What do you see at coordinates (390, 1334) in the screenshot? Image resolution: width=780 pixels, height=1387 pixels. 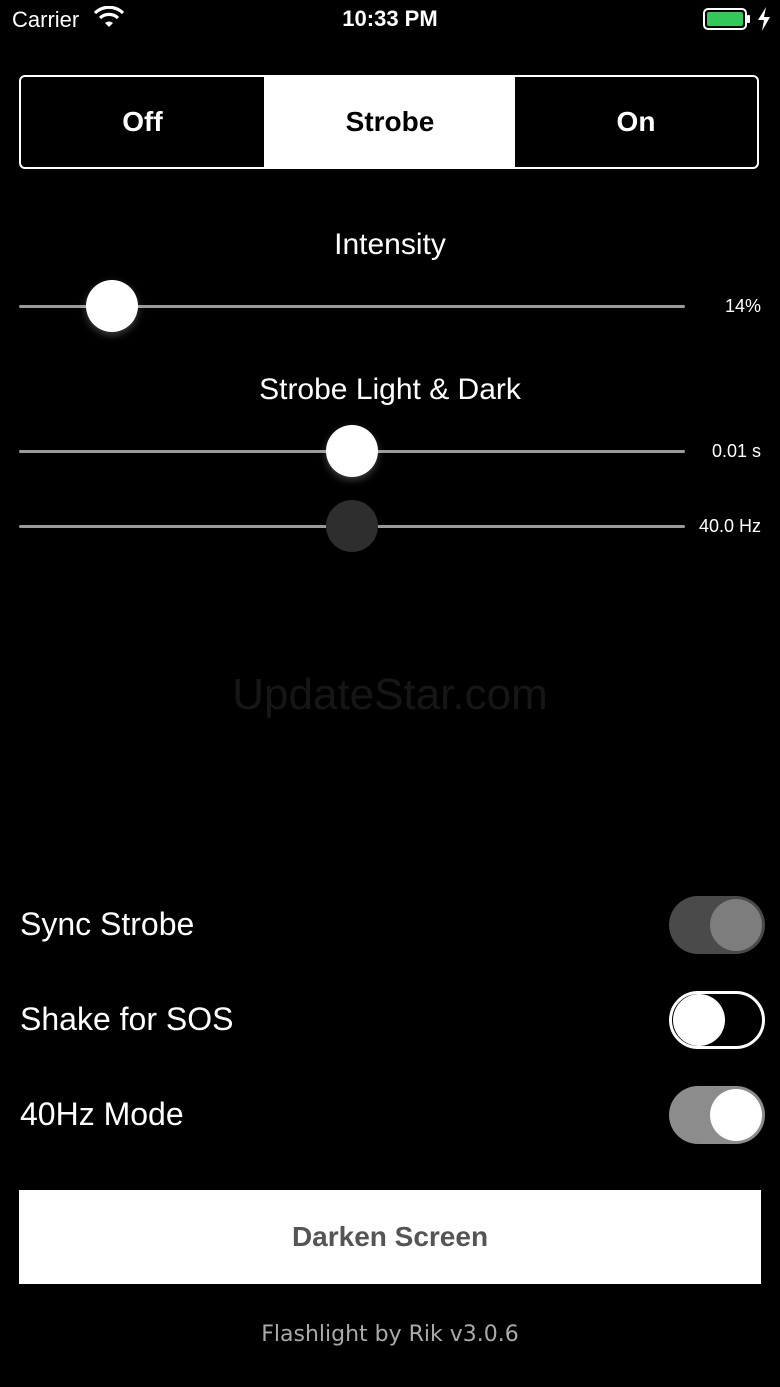 I see `version-footer: Flashlight by Rik v3.0.6` at bounding box center [390, 1334].